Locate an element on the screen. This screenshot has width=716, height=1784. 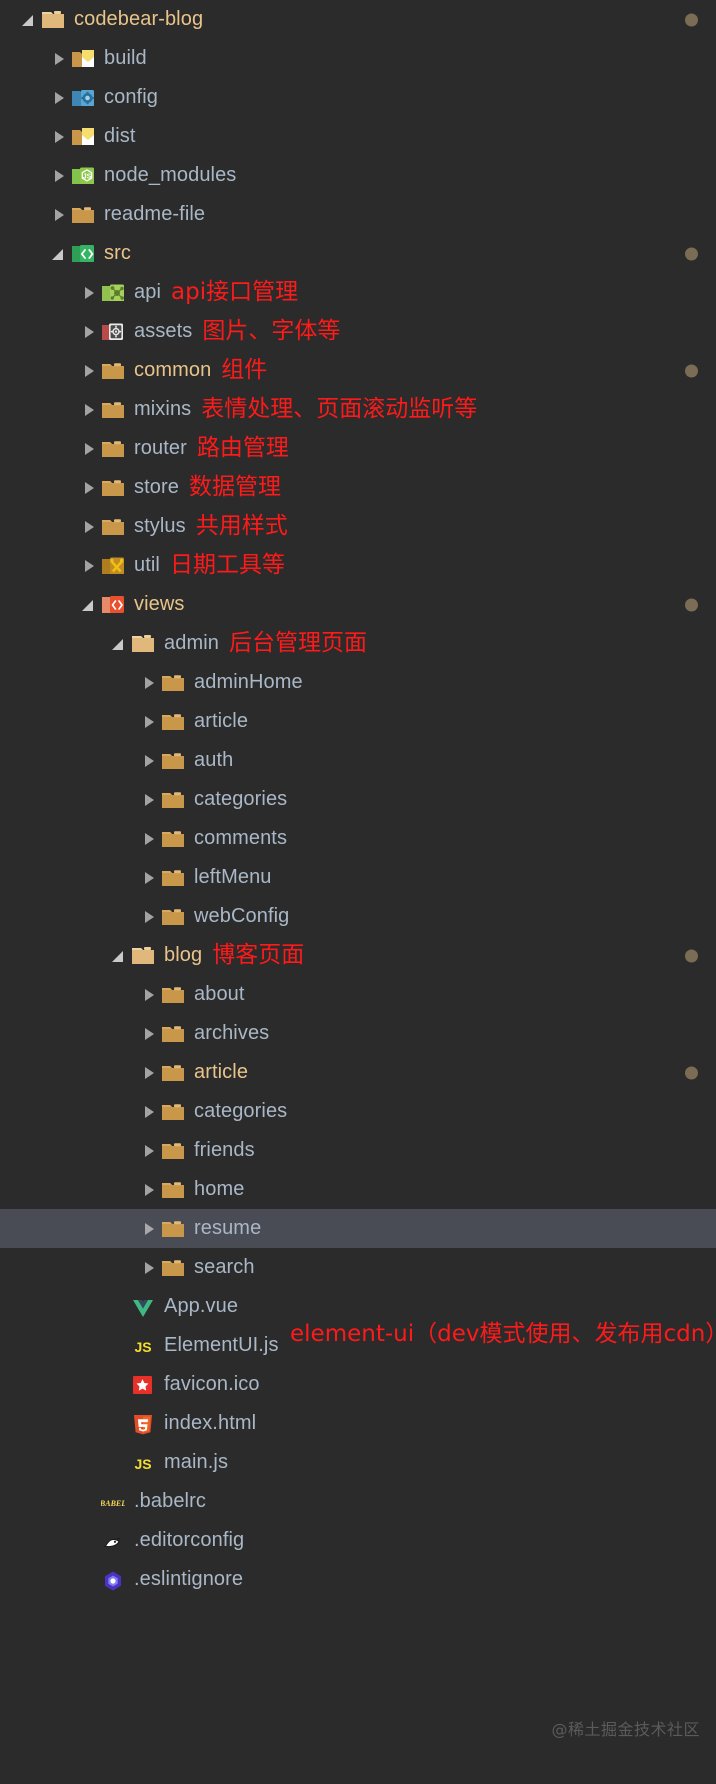
tree-row: util 日期工具等 is located at coordinates (358, 565).